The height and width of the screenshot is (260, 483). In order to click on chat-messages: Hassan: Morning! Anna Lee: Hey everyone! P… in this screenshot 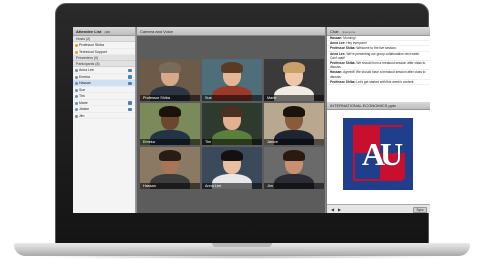, I will do `click(378, 61)`.